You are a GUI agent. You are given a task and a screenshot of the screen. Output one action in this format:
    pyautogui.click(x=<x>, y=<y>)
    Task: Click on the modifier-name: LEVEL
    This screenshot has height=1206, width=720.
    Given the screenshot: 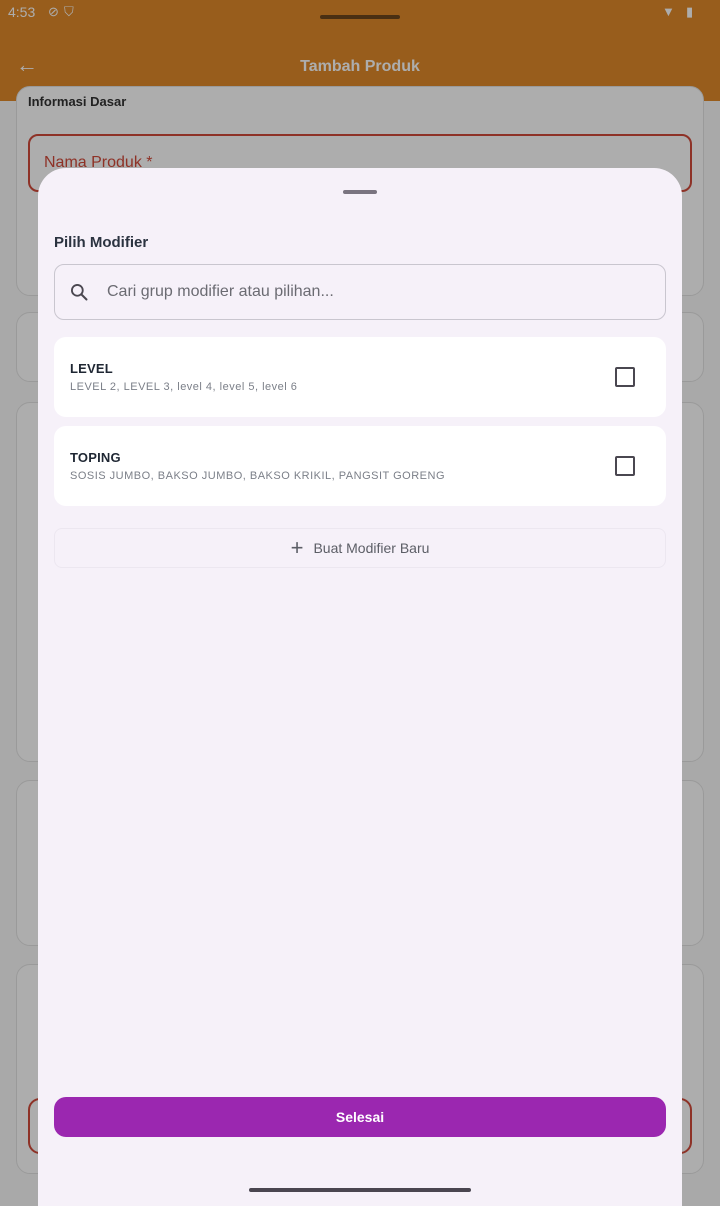 What is the action you would take?
    pyautogui.click(x=91, y=368)
    